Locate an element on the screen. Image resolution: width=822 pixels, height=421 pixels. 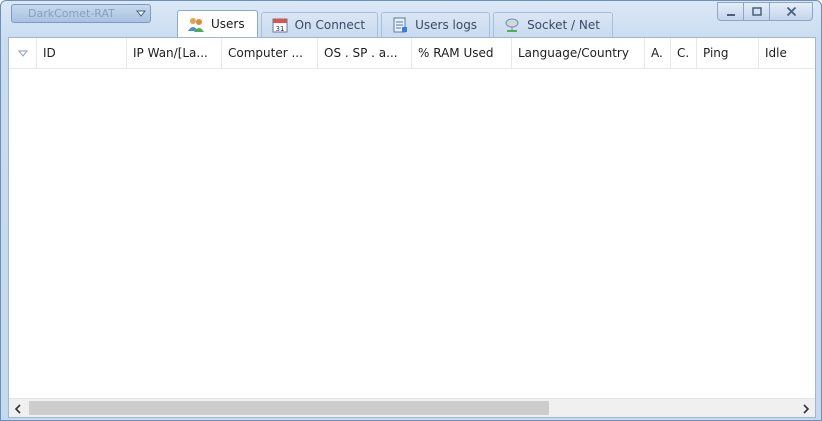
users-icon is located at coordinates (196, 24).